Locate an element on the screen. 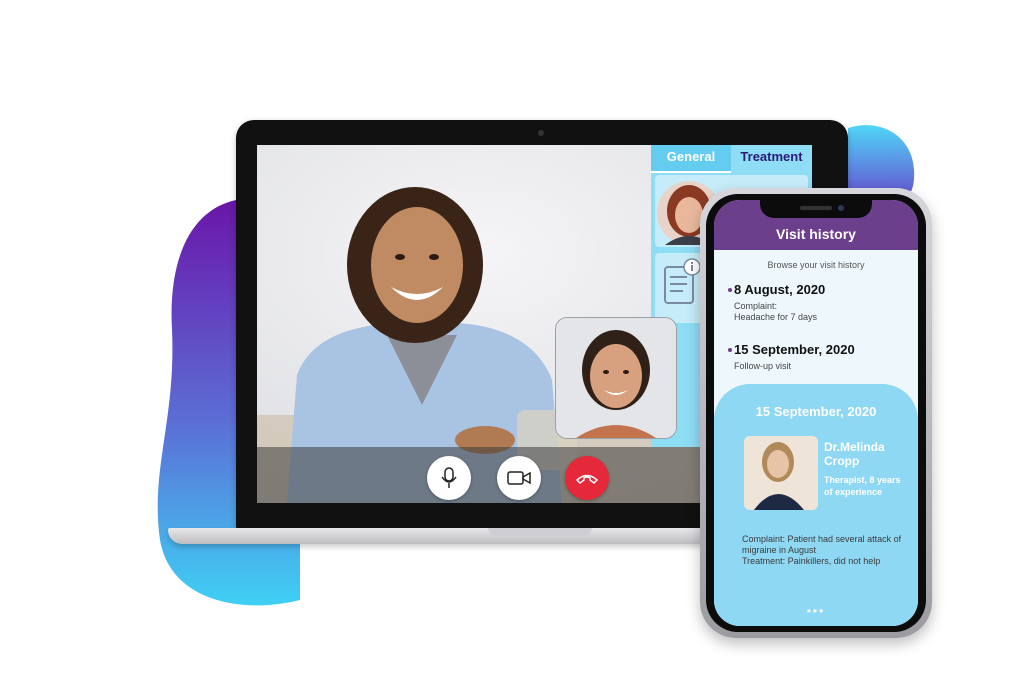 The width and height of the screenshot is (1036, 673). detail-treatment: Treatment: Painkillers, did not help is located at coordinates (811, 561).